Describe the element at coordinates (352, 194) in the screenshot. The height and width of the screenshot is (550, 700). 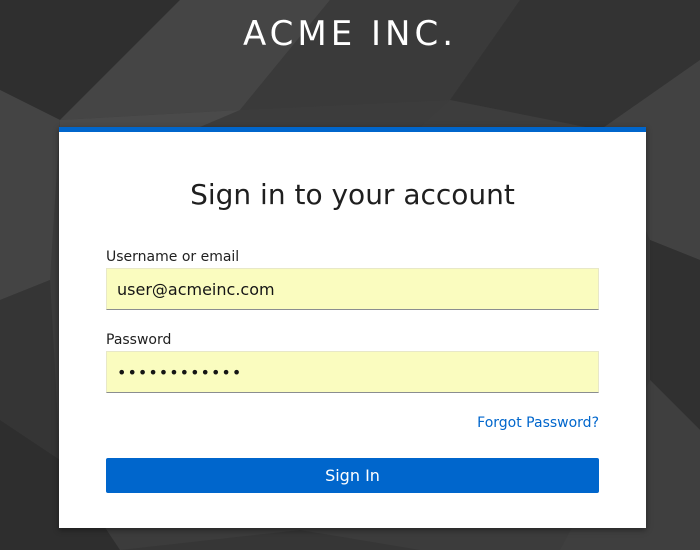
I see `login-title: Sign in to your account` at that location.